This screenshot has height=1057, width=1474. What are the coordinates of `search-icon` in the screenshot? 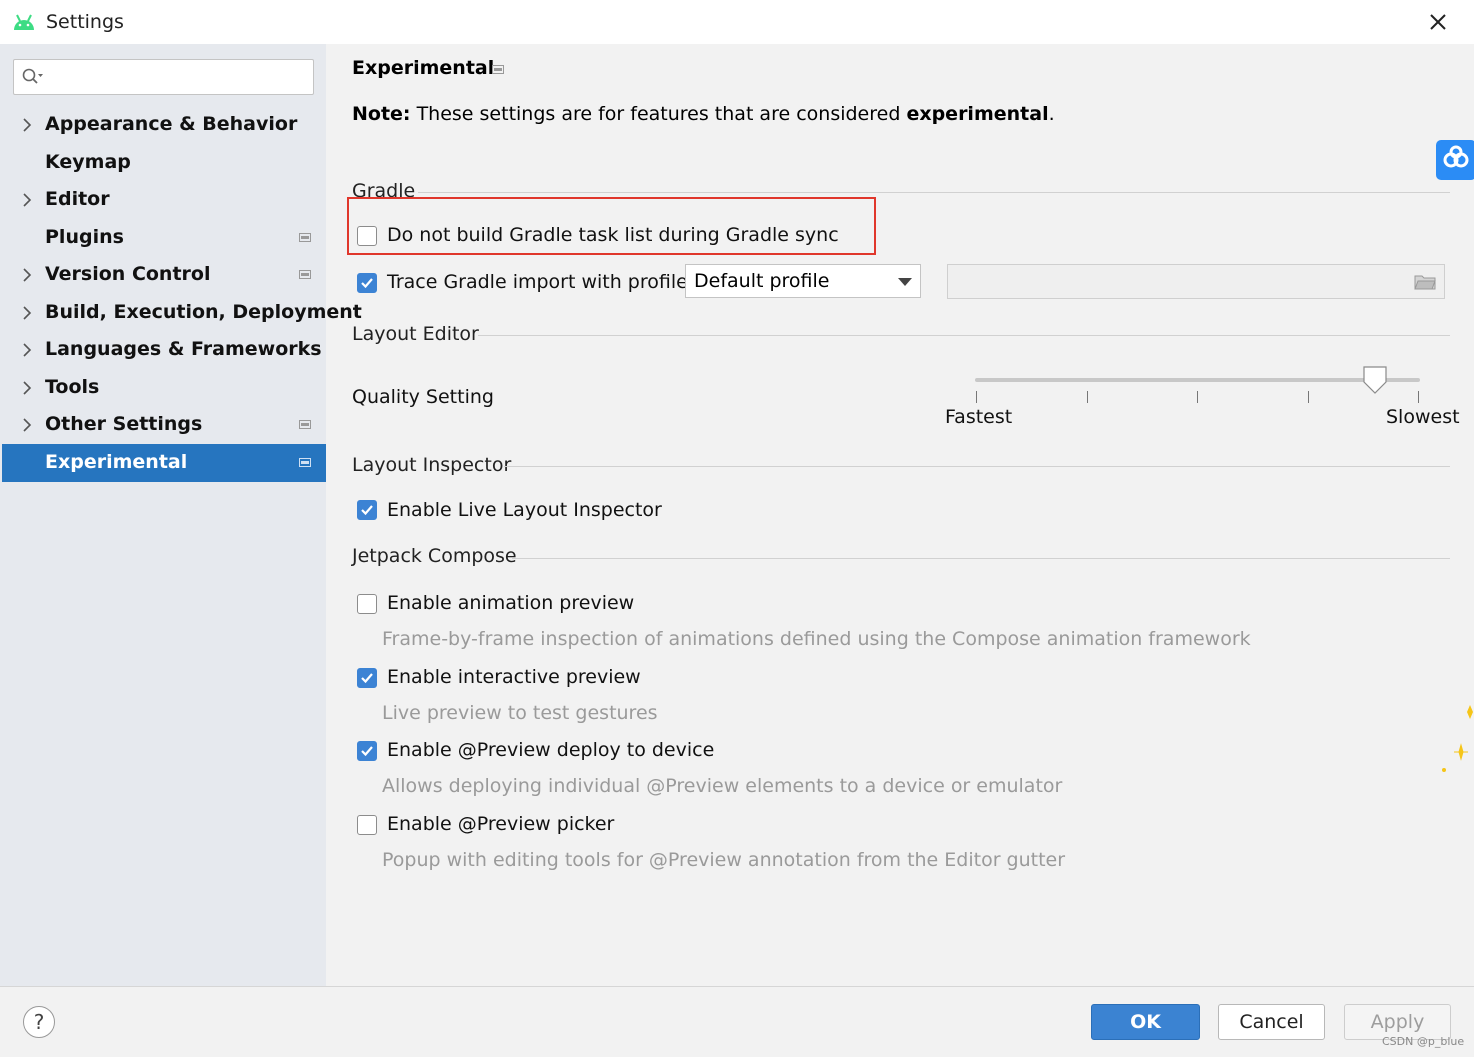 It's located at (32, 76).